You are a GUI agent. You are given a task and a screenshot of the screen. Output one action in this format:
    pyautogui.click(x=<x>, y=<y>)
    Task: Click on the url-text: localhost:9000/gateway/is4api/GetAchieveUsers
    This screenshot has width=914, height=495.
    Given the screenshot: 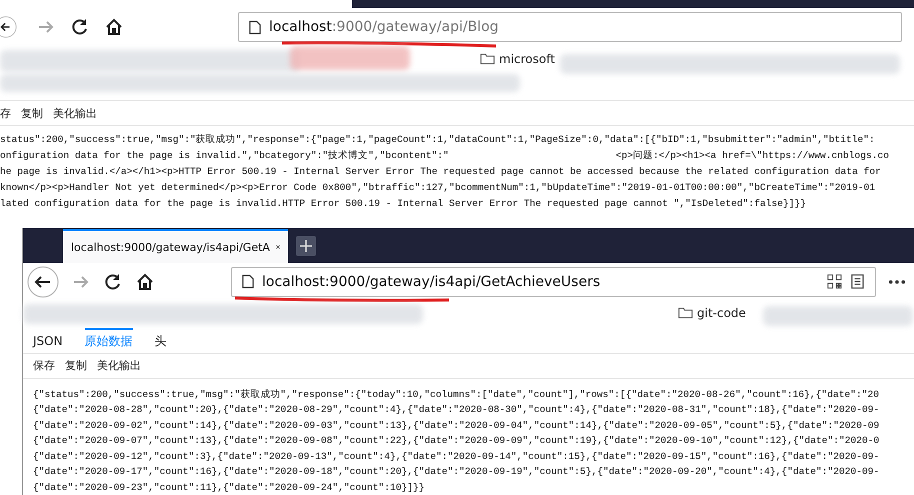 What is the action you would take?
    pyautogui.click(x=431, y=282)
    